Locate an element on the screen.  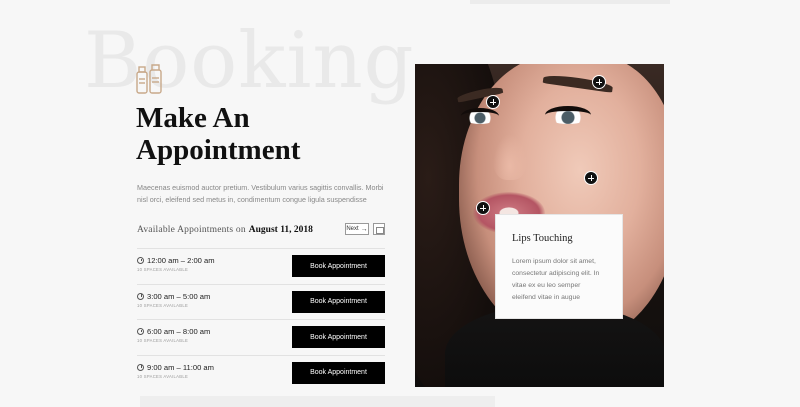
slot-time-label: 6:00 am – 8:00 am is located at coordinates (179, 331).